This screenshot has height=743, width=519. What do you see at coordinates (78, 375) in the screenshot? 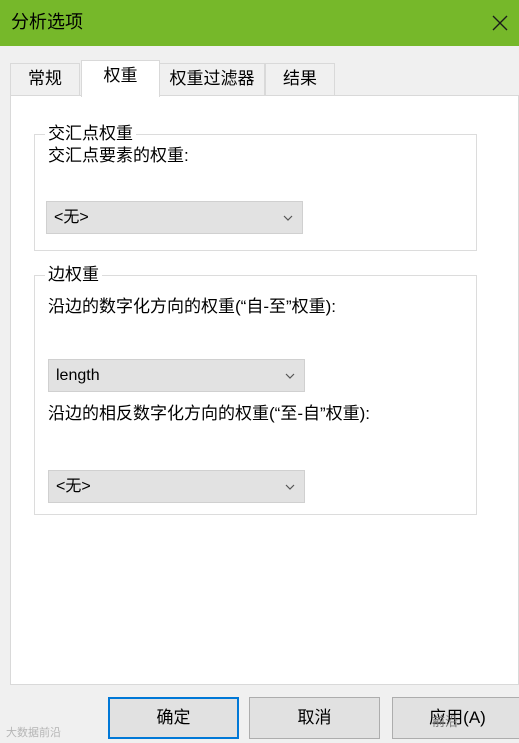
I see `from-to-weight-value: length` at bounding box center [78, 375].